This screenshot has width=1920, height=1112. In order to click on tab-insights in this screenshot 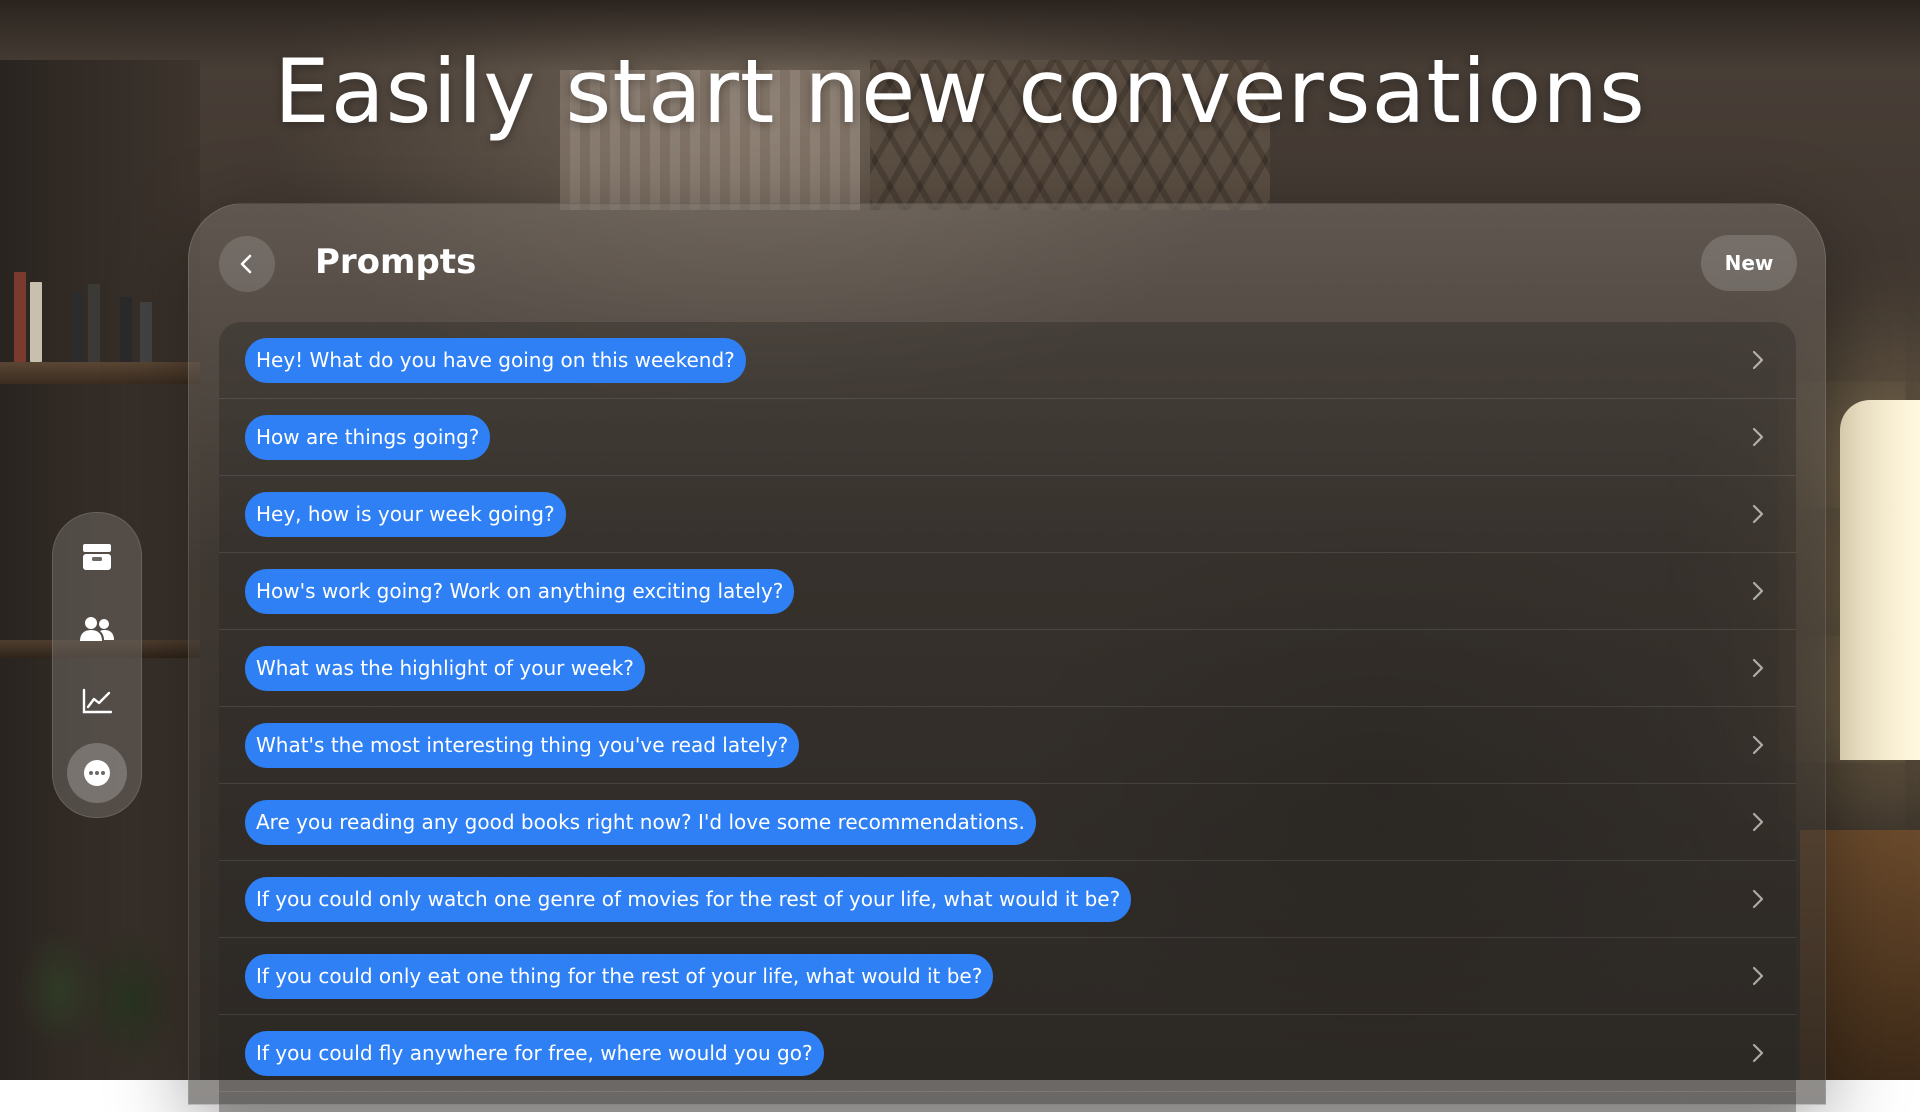, I will do `click(97, 701)`.